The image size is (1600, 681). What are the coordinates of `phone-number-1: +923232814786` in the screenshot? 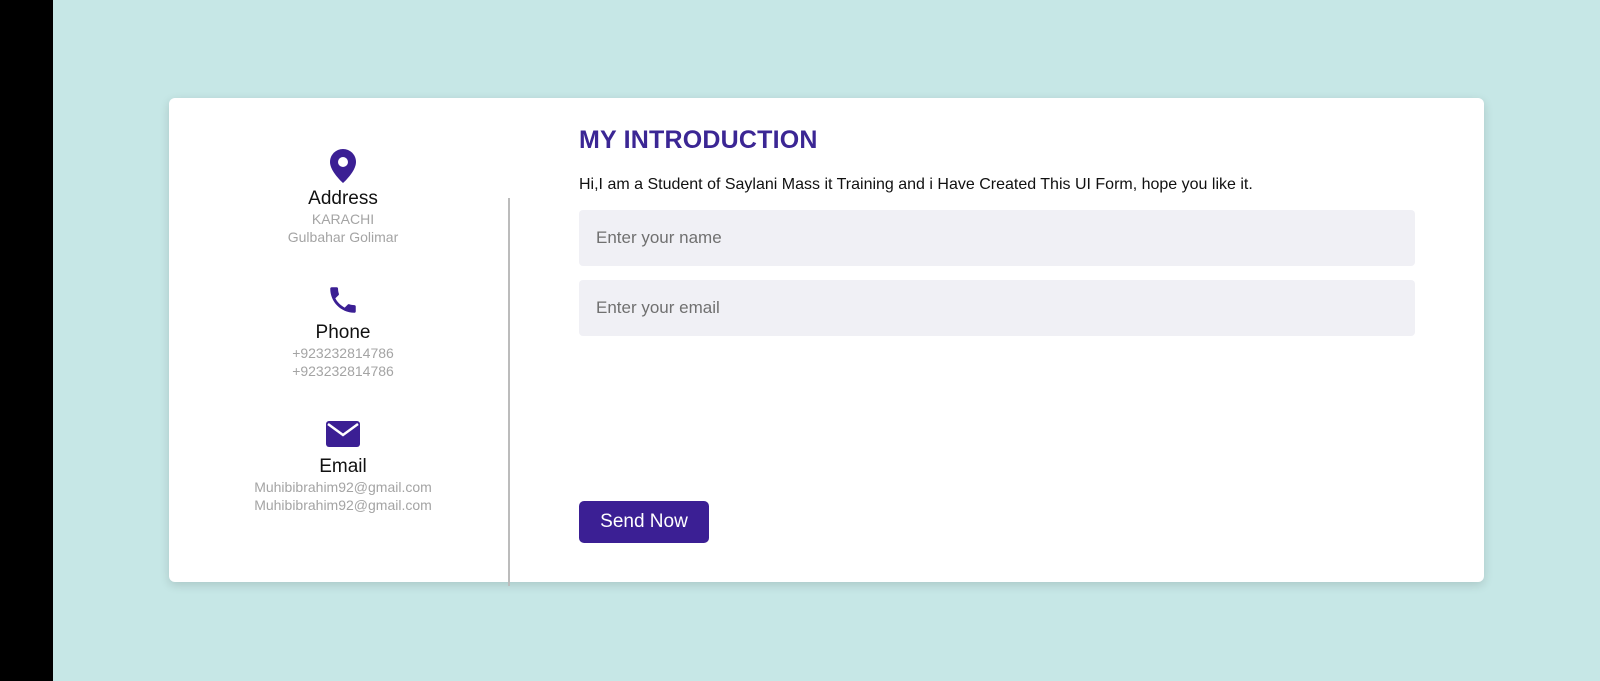 It's located at (343, 353).